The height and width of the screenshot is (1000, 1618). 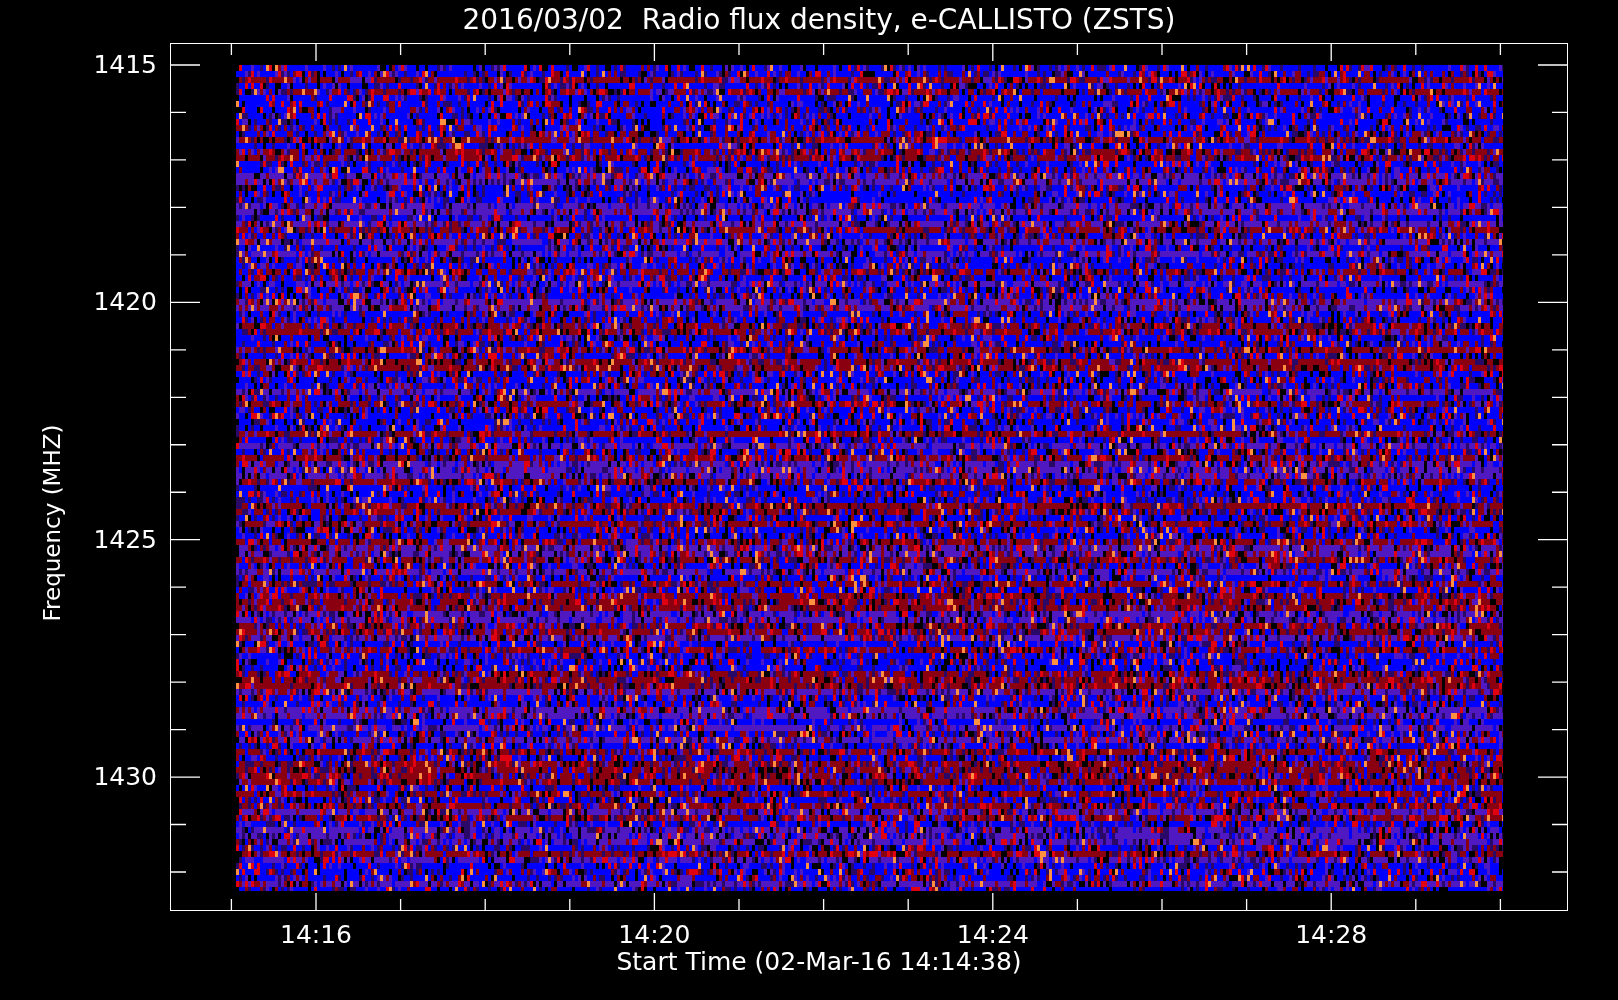 I want to click on y-tick-label: 1420, so click(x=125, y=302).